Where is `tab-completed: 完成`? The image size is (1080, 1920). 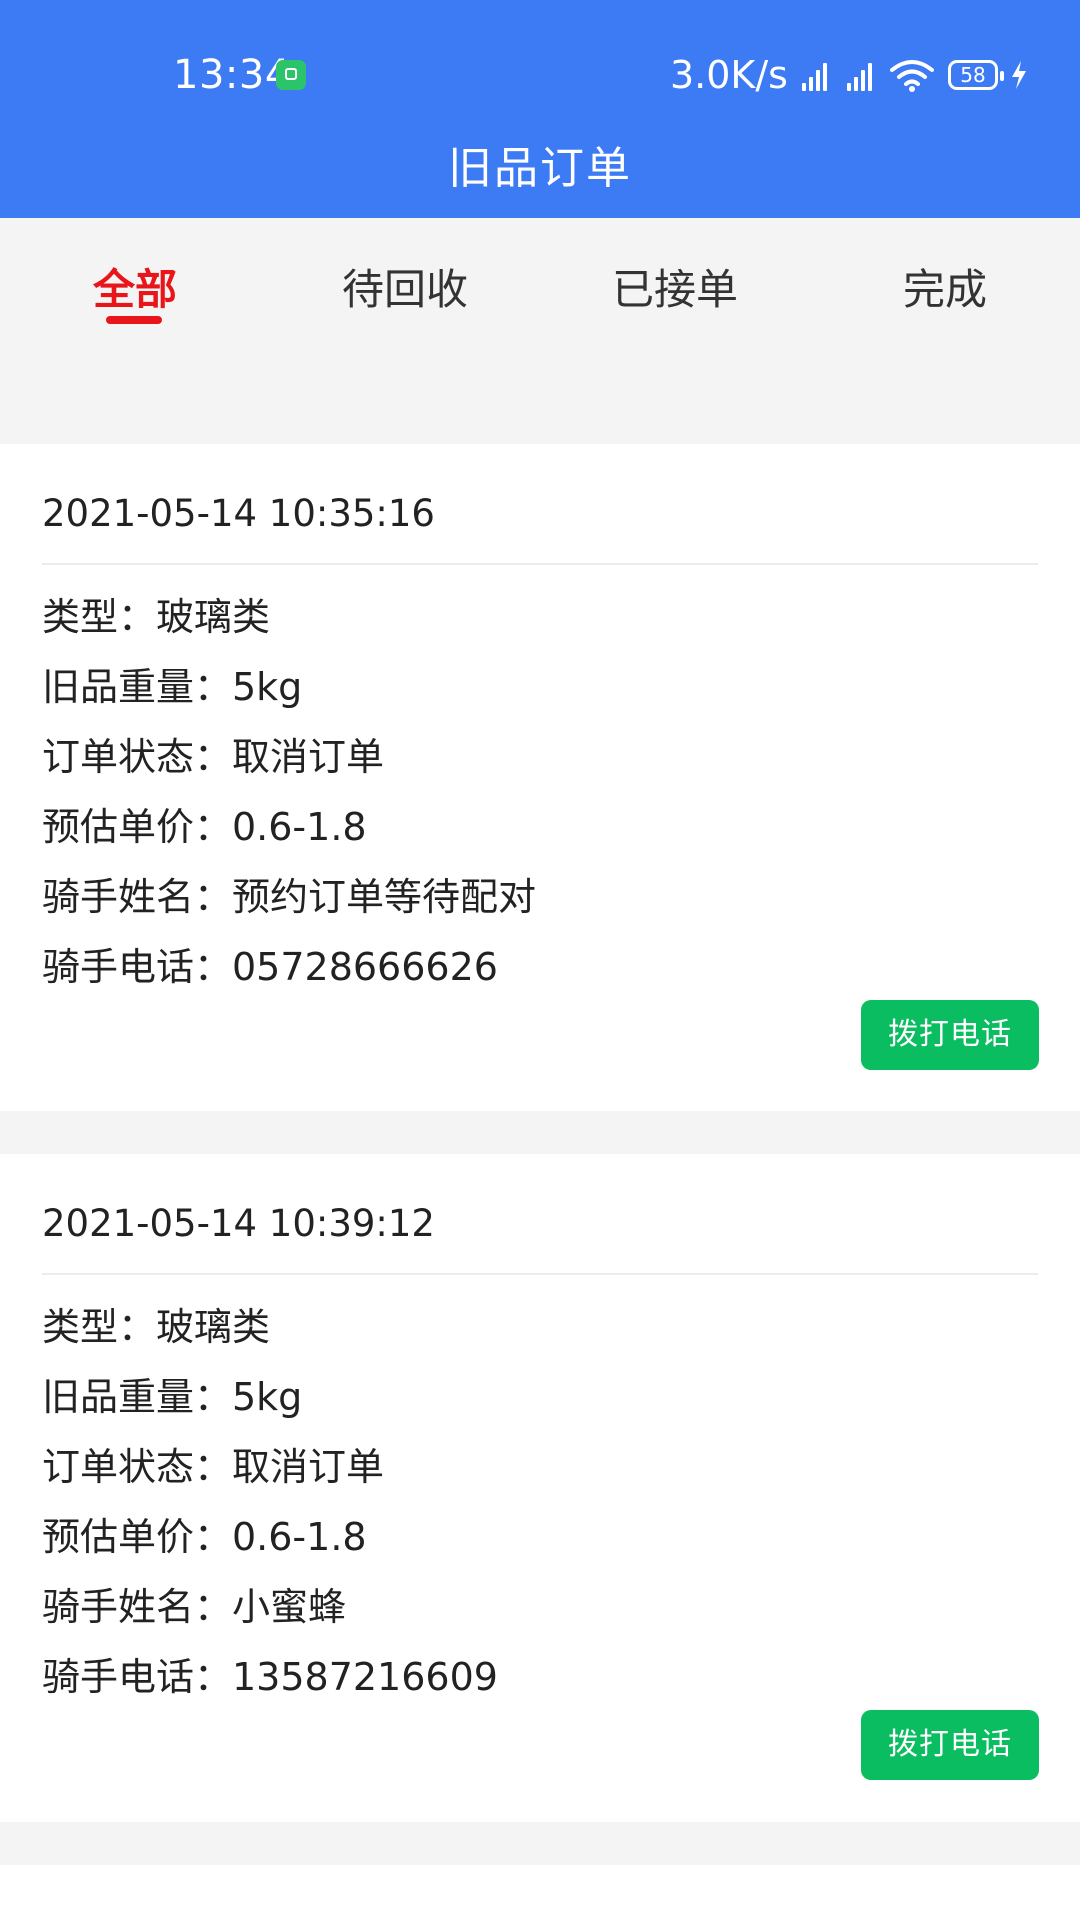 tab-completed: 完成 is located at coordinates (945, 286).